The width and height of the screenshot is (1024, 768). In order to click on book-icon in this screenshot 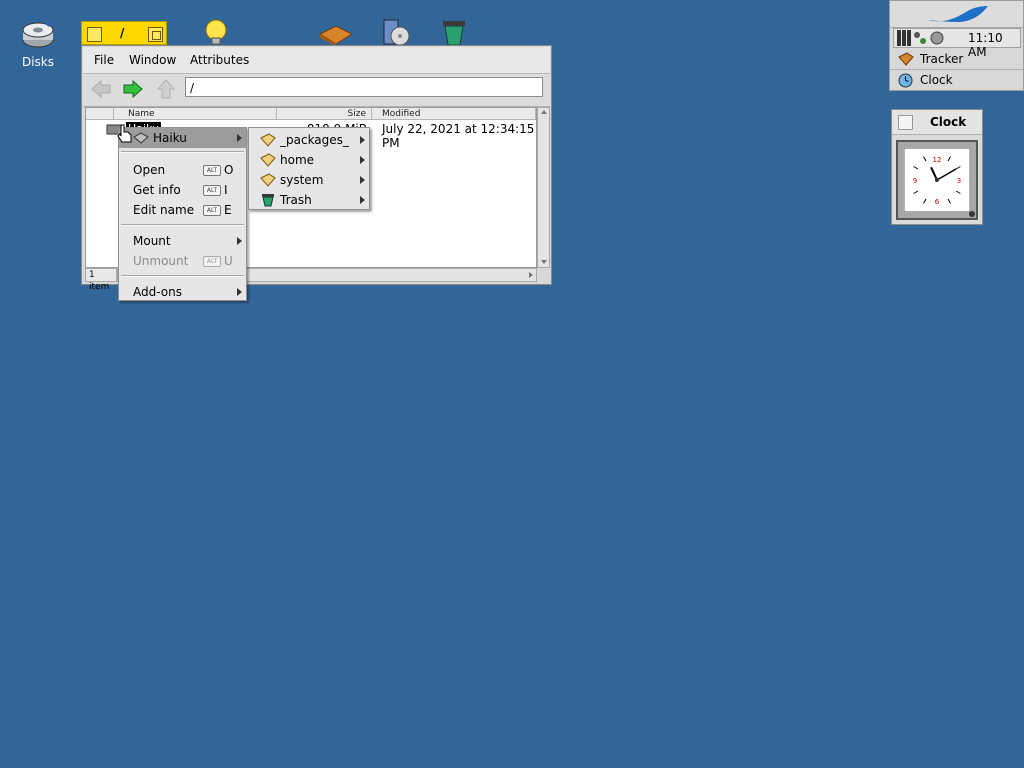, I will do `click(336, 35)`.